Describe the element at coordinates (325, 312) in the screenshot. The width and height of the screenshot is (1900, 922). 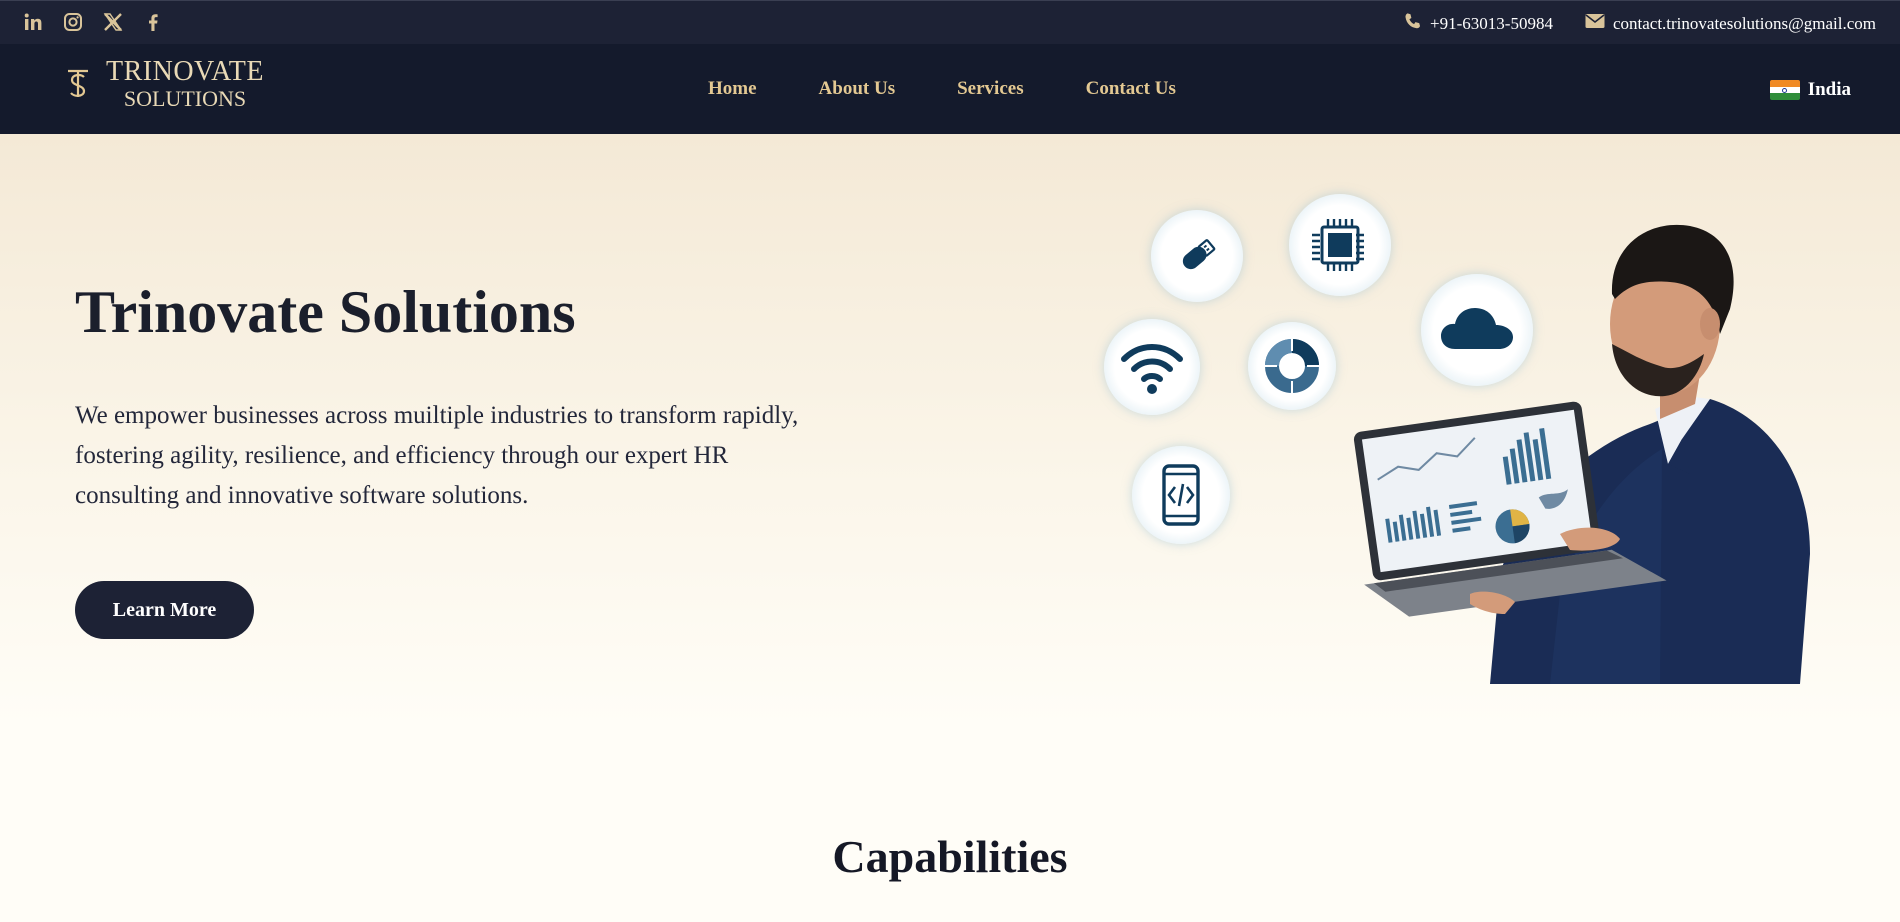
I see `hero-title: Trinovate Solutions` at that location.